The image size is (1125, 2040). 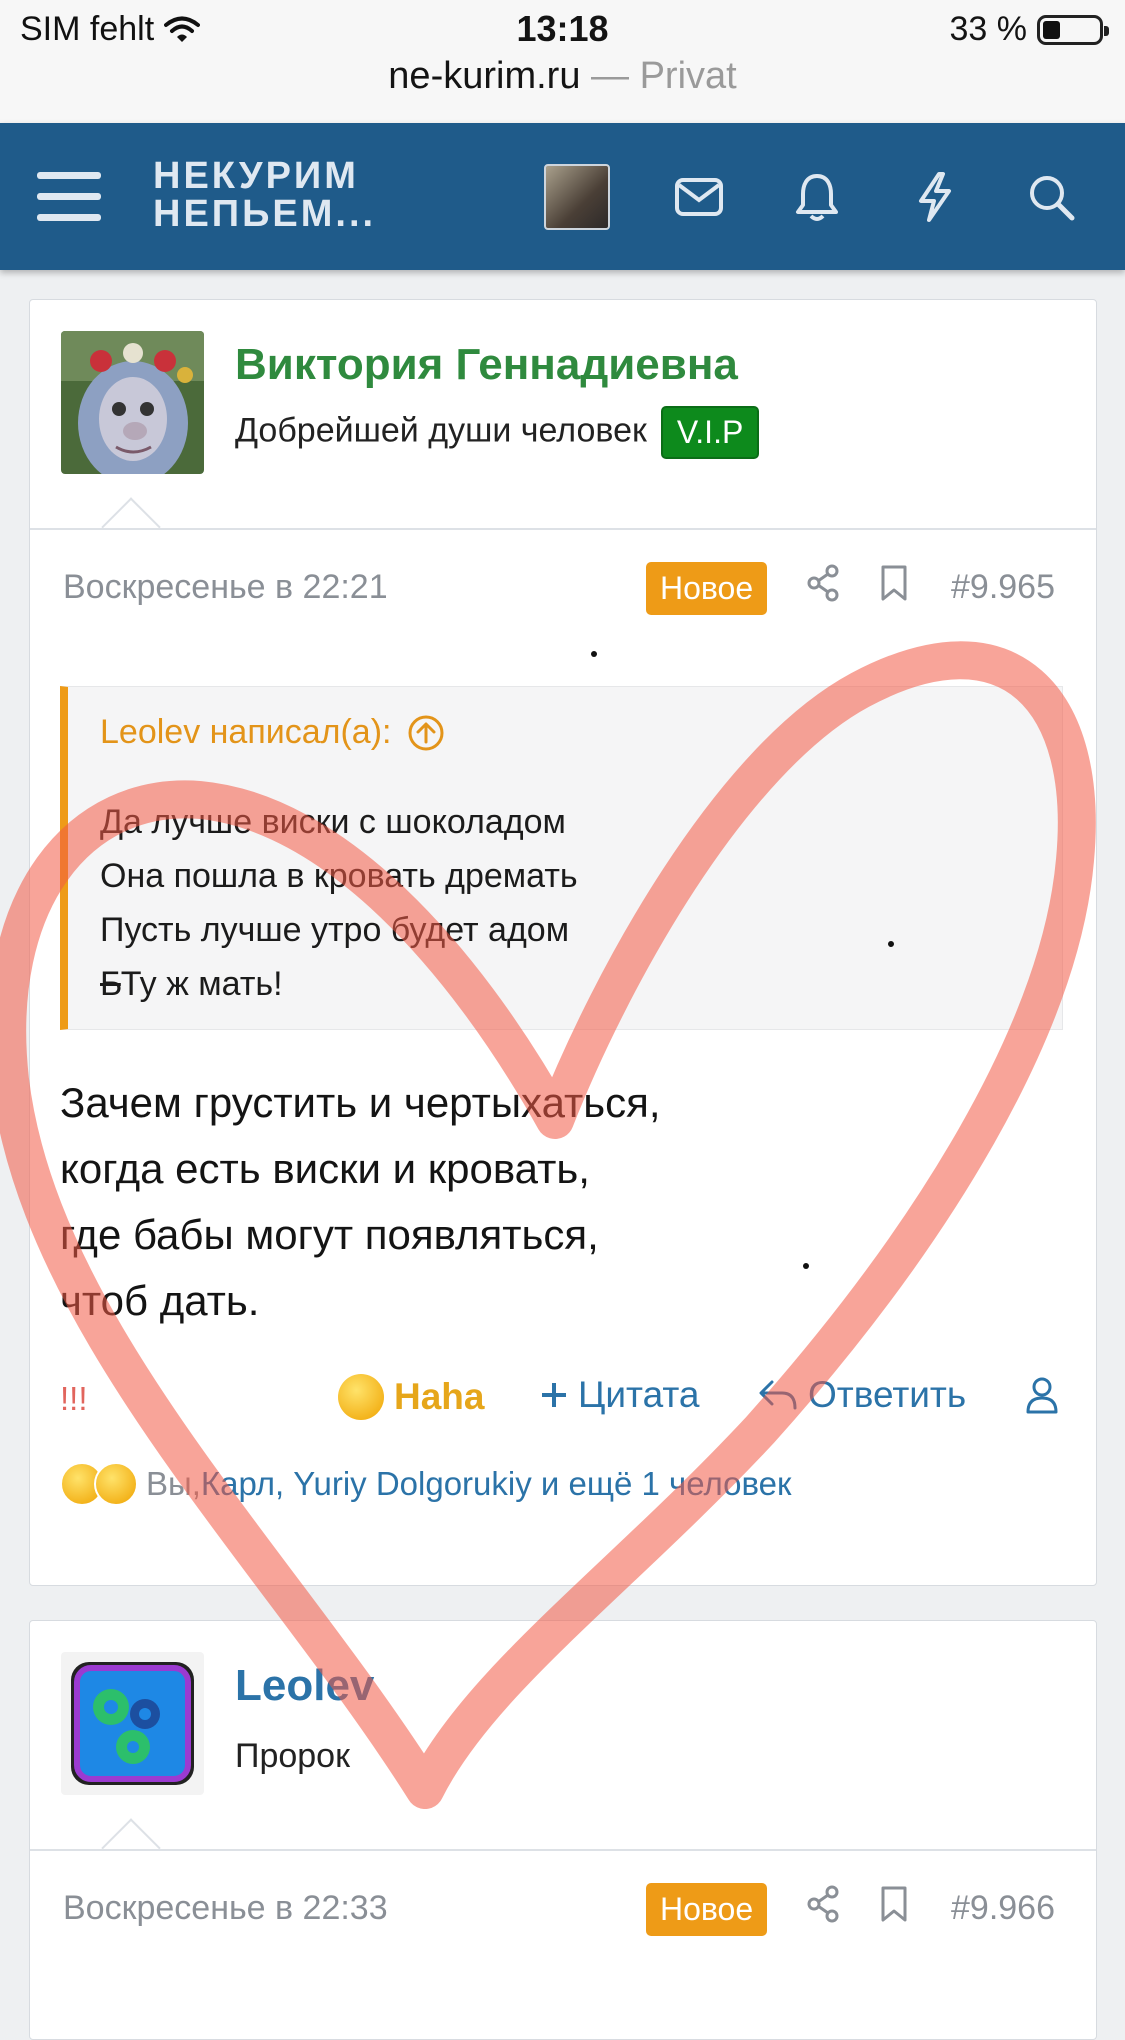 I want to click on quote-line: Да лучше виски с шоколадом, so click(x=333, y=822).